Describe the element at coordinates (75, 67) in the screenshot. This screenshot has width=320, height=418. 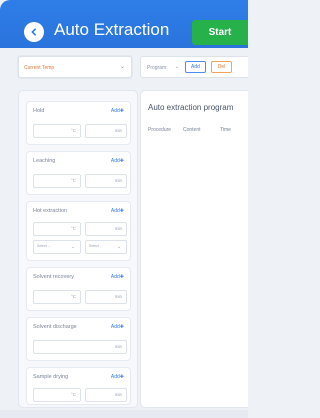
I see `current-temp-select: Current Temp ⌄` at that location.